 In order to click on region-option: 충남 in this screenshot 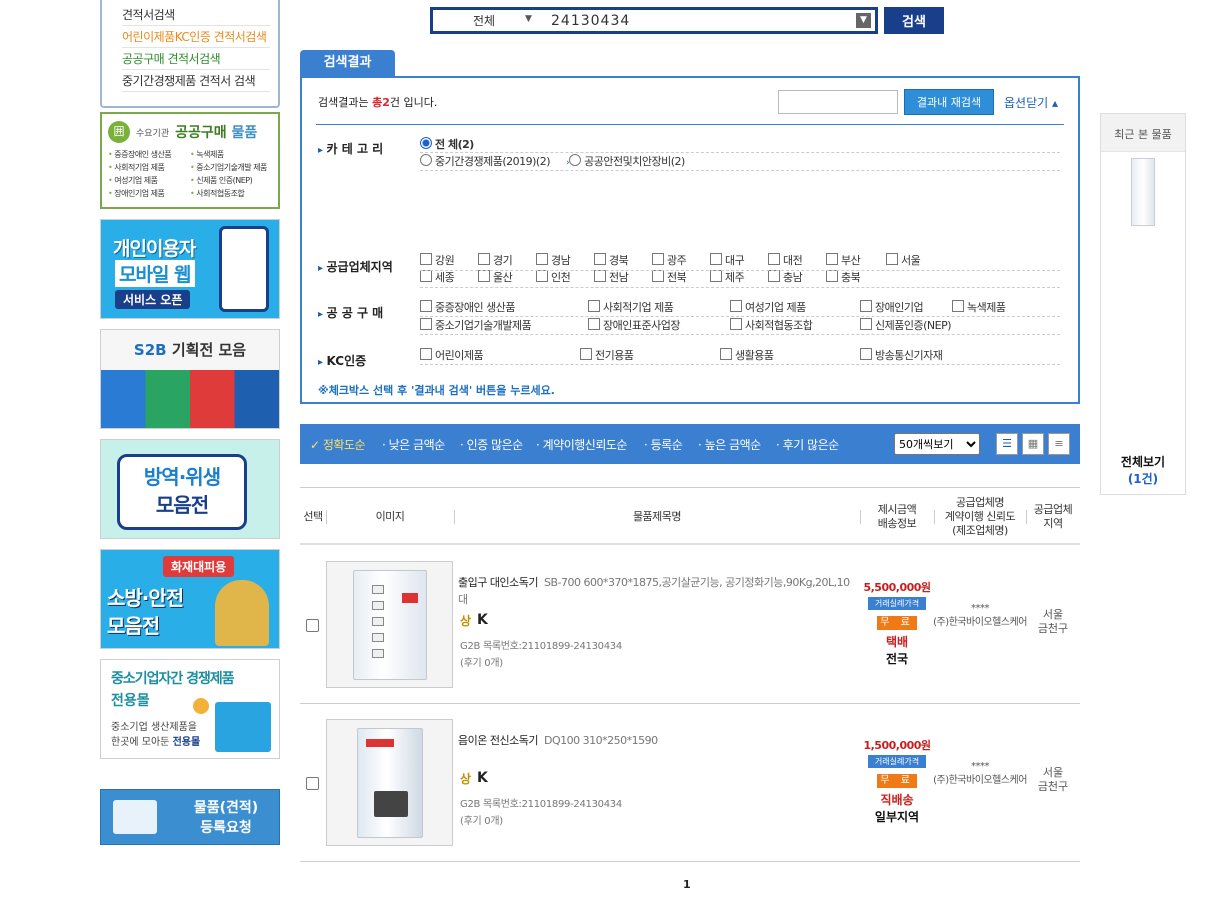, I will do `click(785, 277)`.